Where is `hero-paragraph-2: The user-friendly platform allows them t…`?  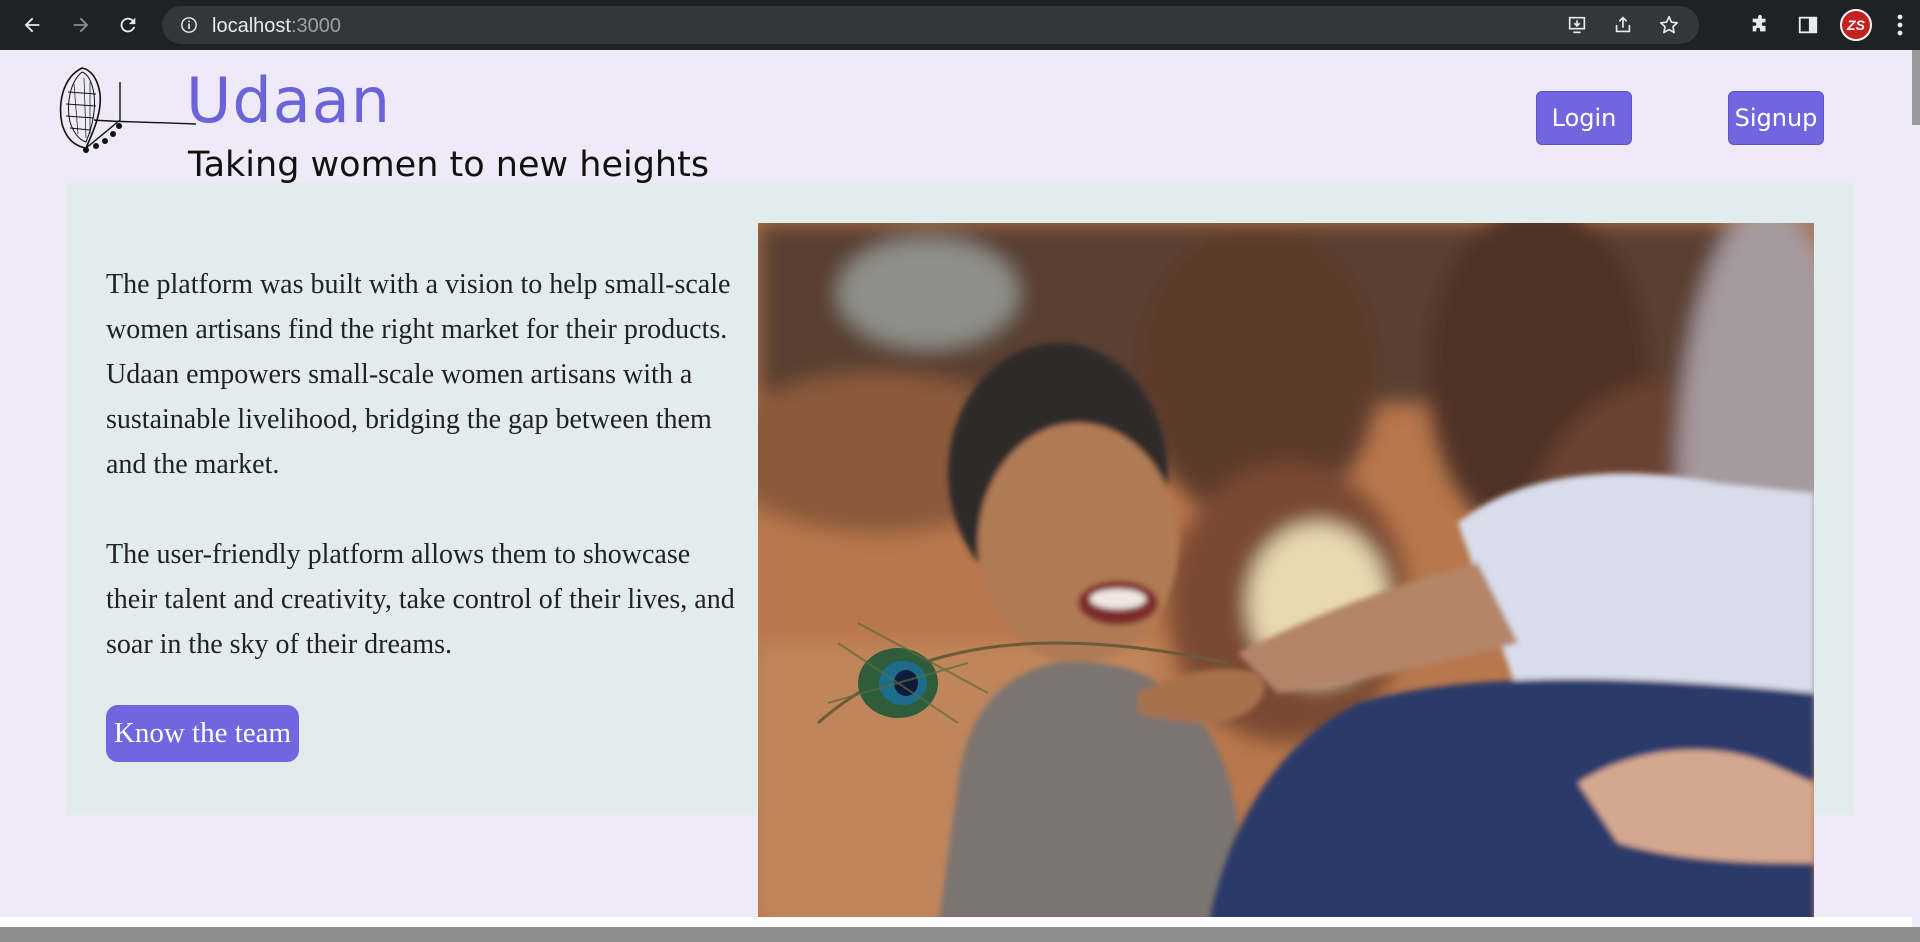 hero-paragraph-2: The user-friendly platform allows them t… is located at coordinates (420, 599).